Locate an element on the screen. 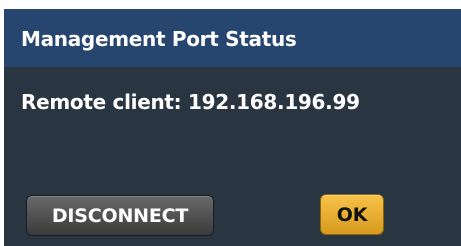 The image size is (461, 246). remote-client-message: Remote client: 192.168.196.99 is located at coordinates (190, 102).